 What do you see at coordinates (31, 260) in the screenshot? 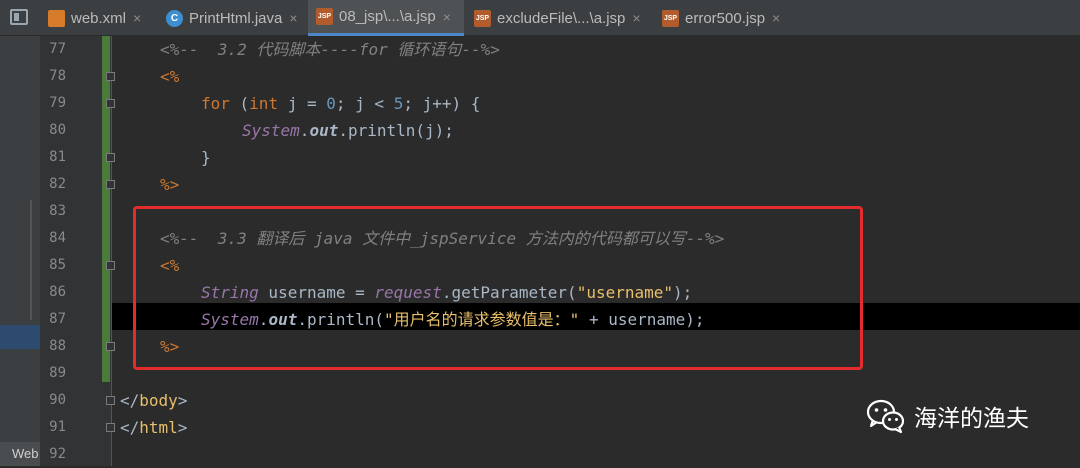
I see `left-divider` at bounding box center [31, 260].